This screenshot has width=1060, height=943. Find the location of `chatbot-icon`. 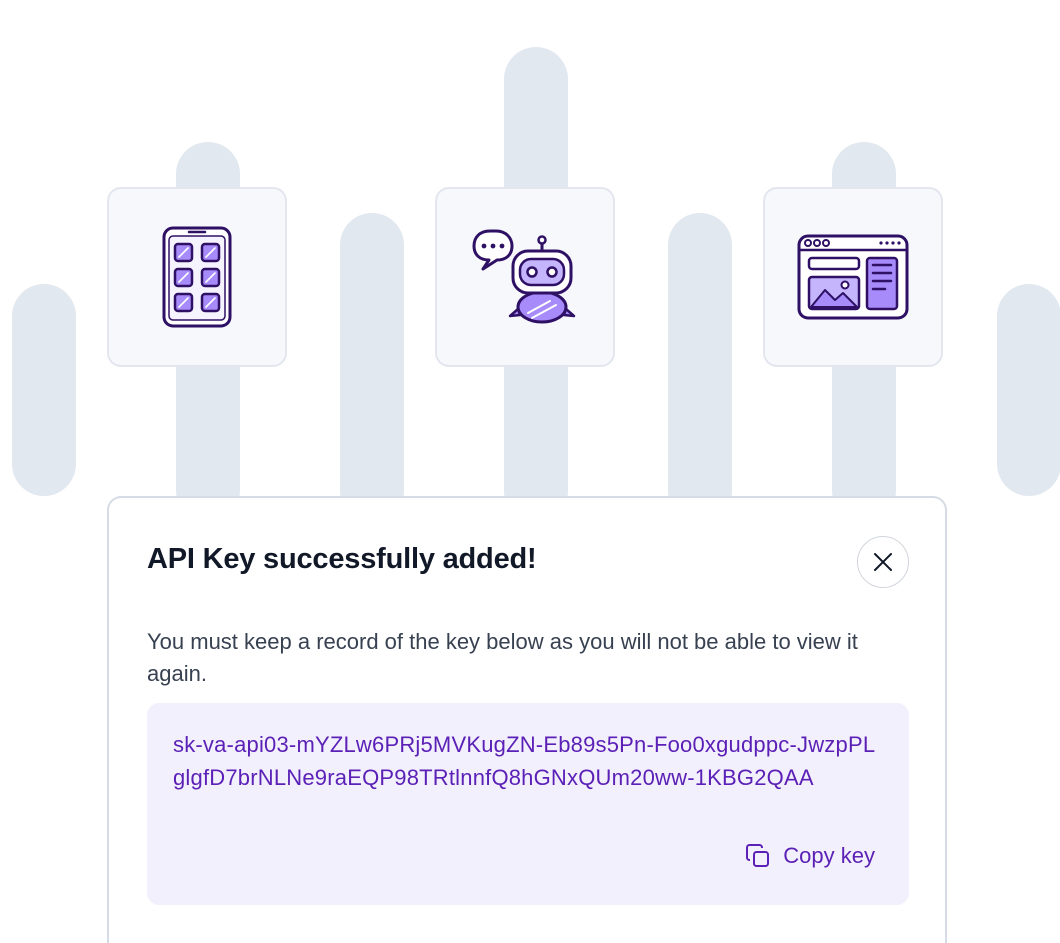

chatbot-icon is located at coordinates (524, 276).